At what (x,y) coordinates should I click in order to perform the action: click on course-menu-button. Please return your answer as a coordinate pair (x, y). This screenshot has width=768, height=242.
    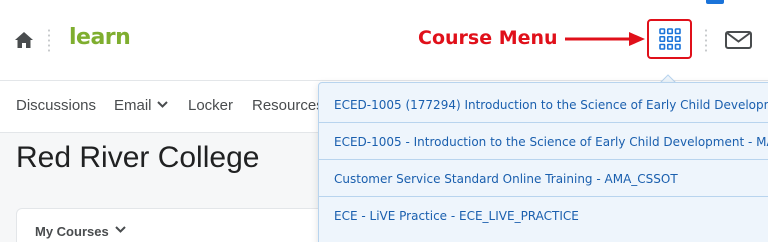
    Looking at the image, I should click on (669, 39).